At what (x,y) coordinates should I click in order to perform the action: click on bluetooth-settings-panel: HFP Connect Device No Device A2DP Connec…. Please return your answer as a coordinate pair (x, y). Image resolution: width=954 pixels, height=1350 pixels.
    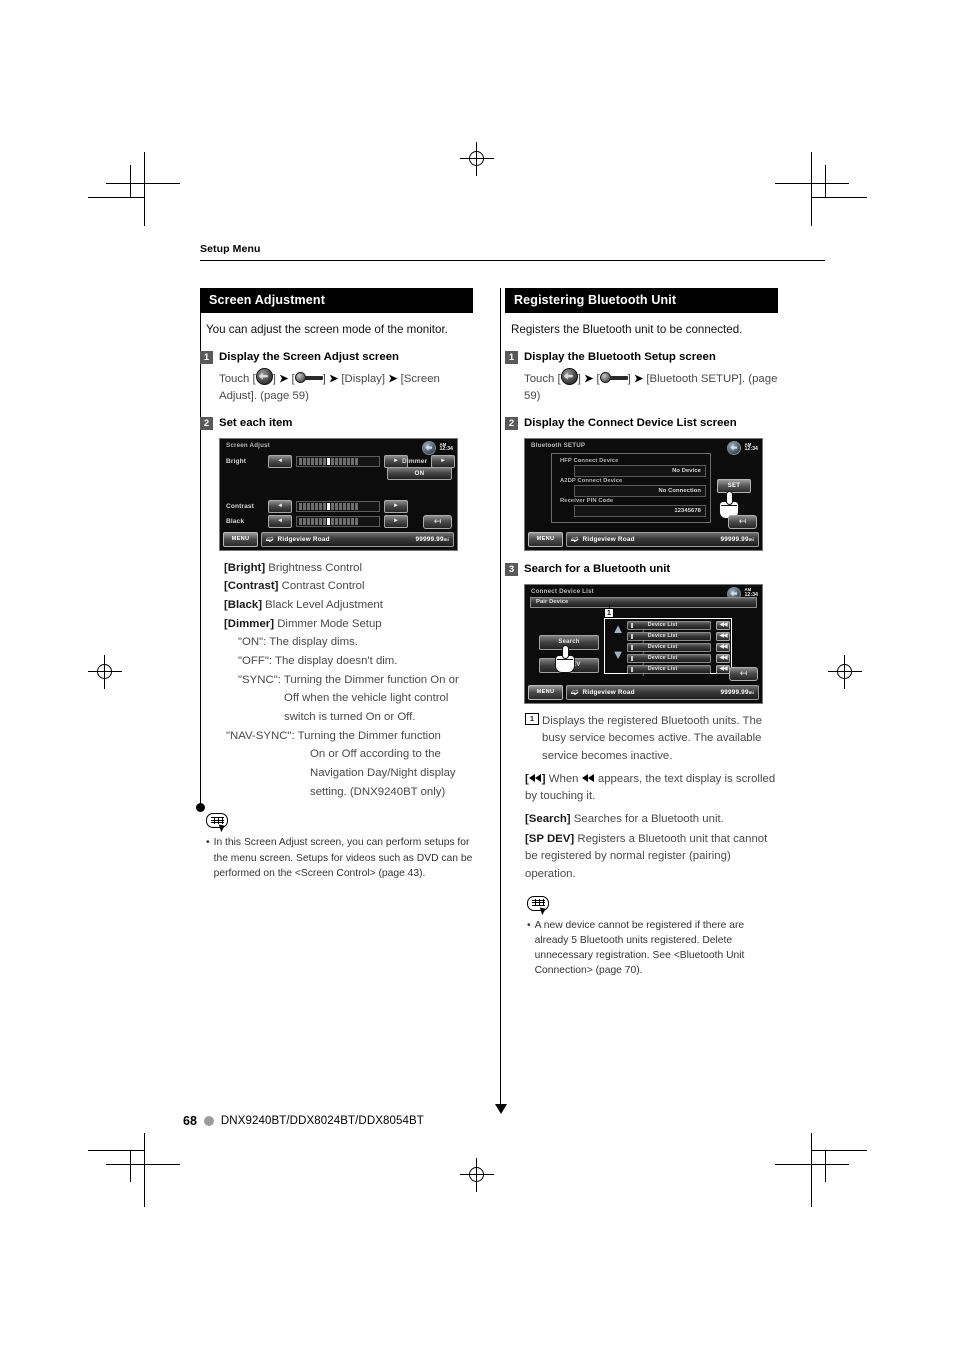
    Looking at the image, I should click on (631, 487).